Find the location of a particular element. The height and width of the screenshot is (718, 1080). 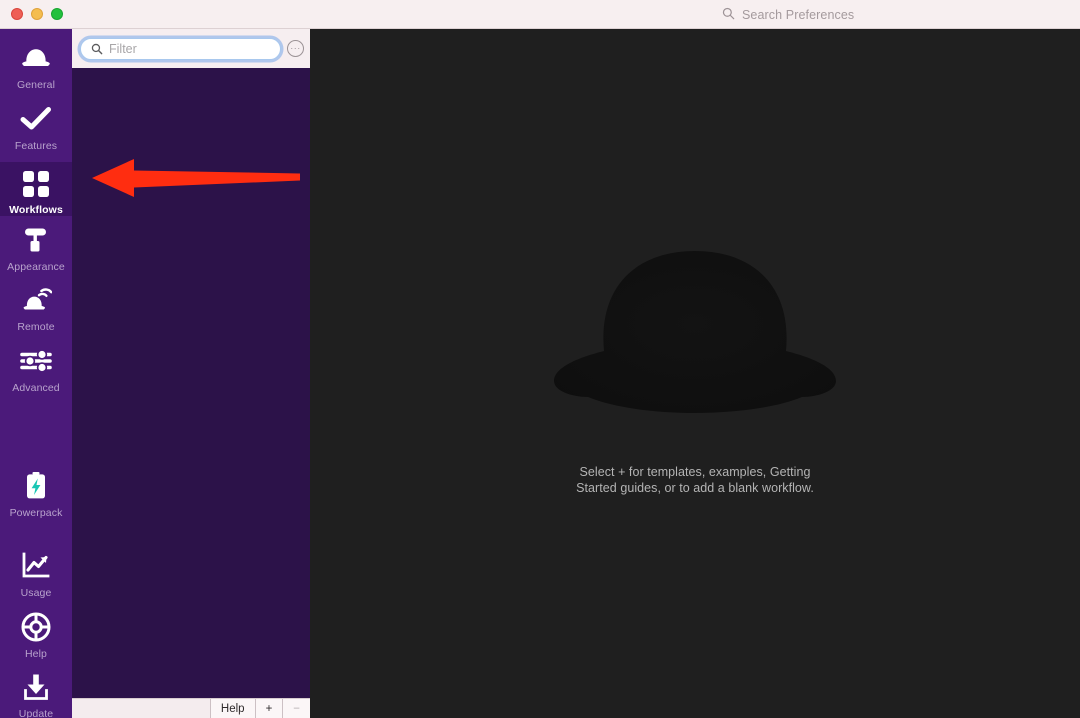

window-title-bar: Search Preferences is located at coordinates (540, 14).